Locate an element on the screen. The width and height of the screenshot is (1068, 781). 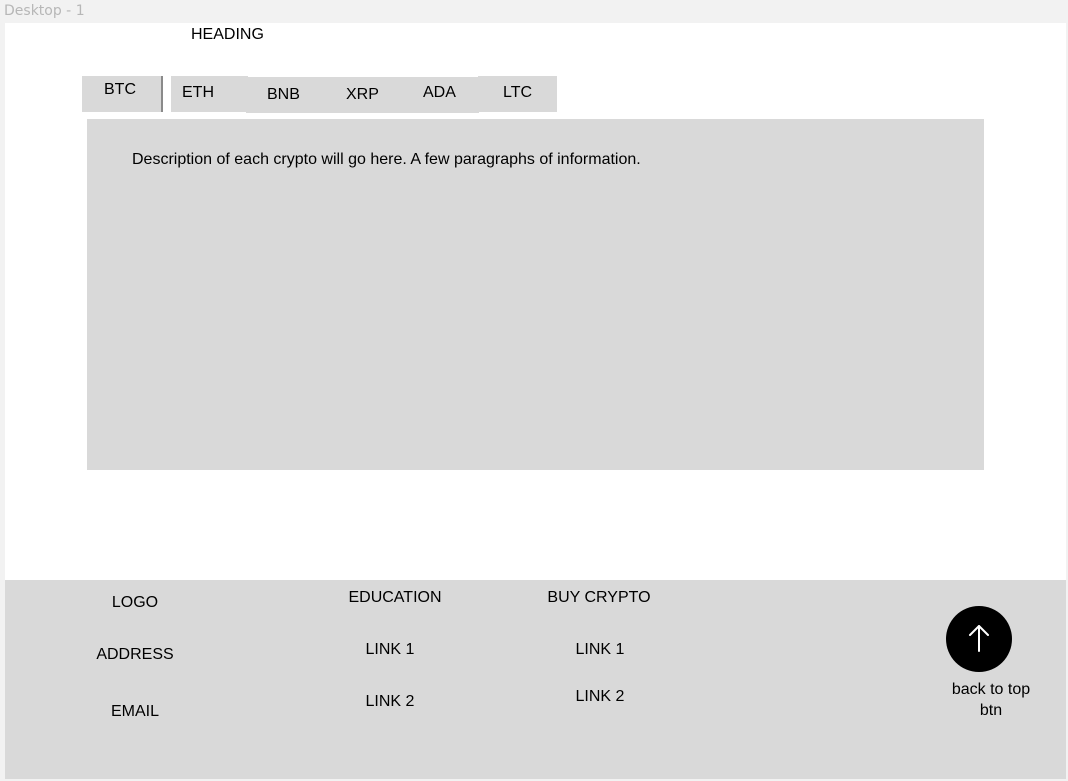
footer-education-link-1: LINK 1 is located at coordinates (390, 650).